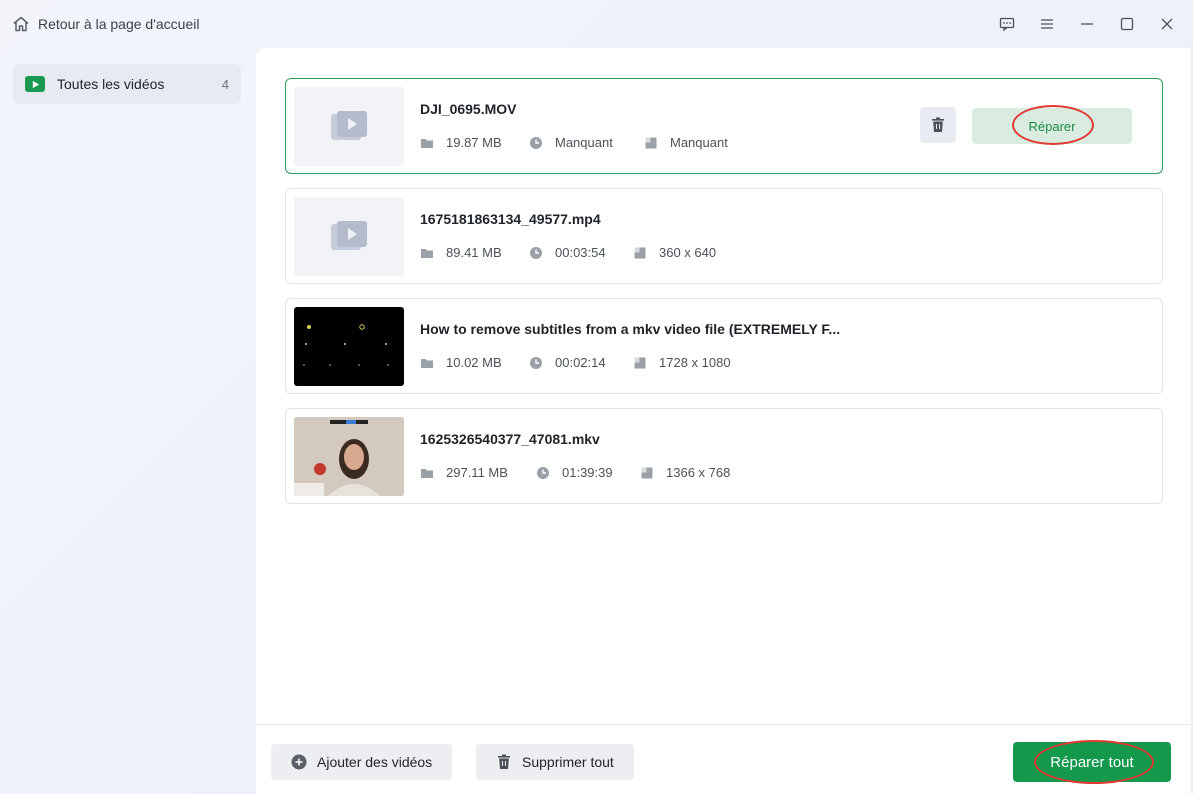 The height and width of the screenshot is (794, 1193). What do you see at coordinates (1052, 126) in the screenshot?
I see `repair-button: Réparer` at bounding box center [1052, 126].